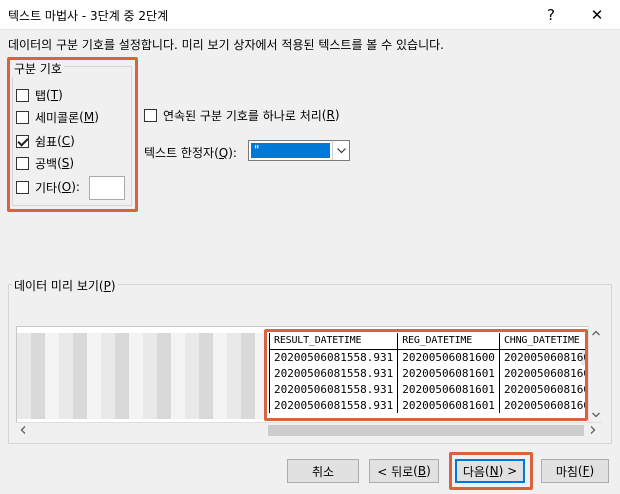 The image size is (620, 494). Describe the element at coordinates (426, 375) in the screenshot. I see `preview-data-highlight` at that location.